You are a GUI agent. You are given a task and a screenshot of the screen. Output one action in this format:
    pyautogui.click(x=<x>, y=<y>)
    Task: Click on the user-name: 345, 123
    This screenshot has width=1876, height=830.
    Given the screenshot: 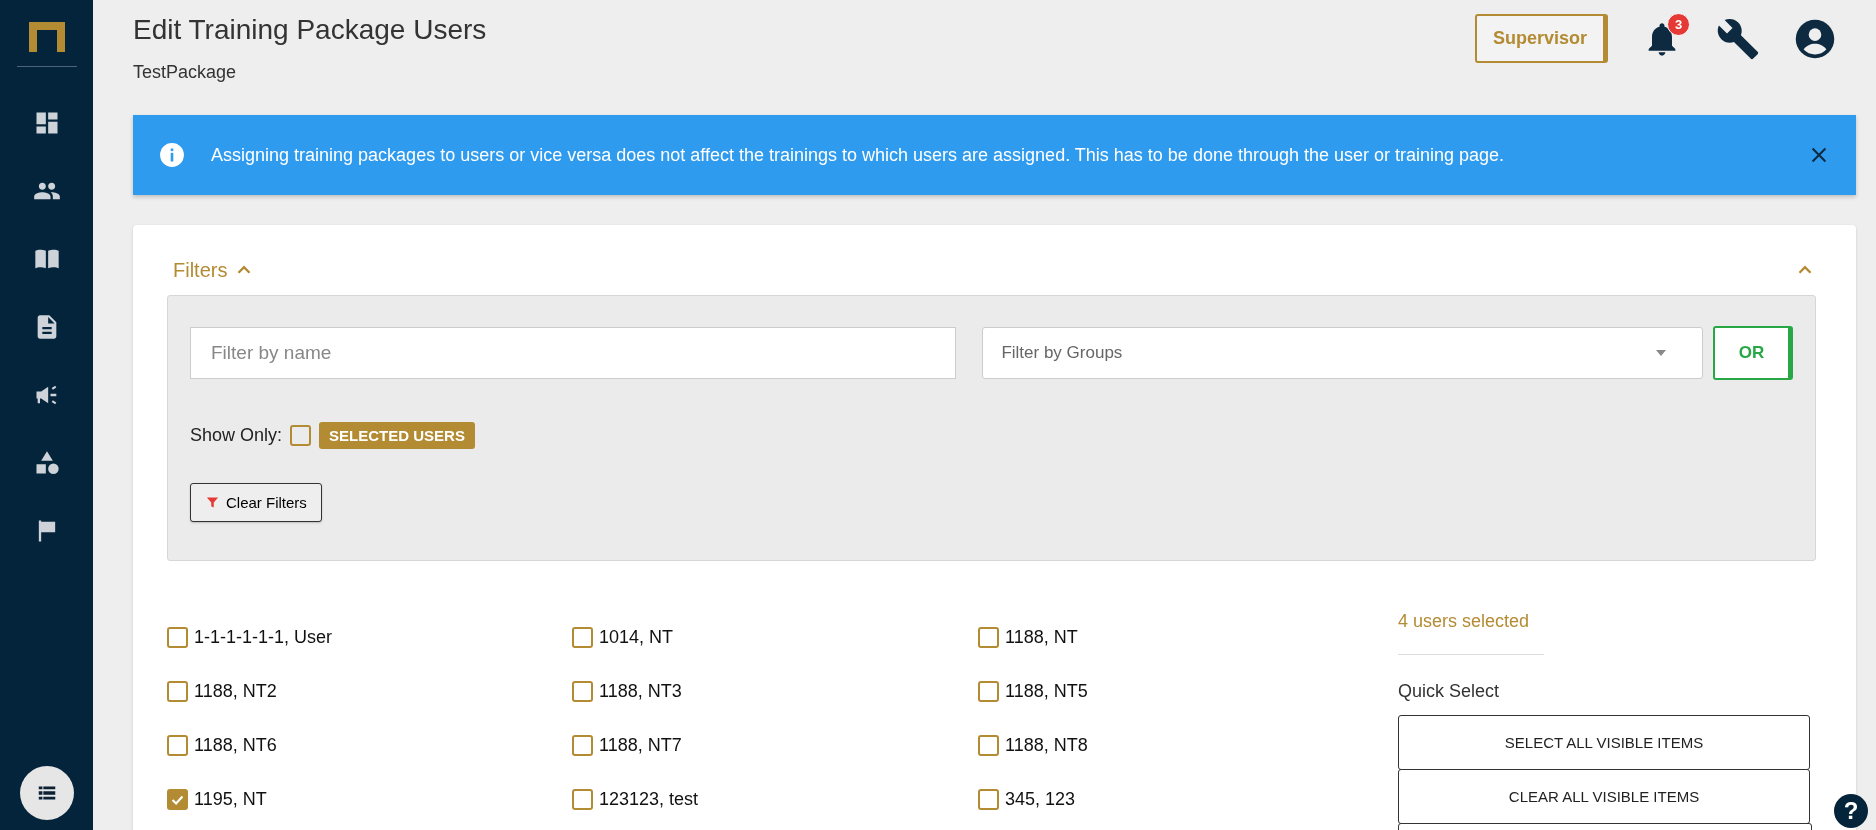 What is the action you would take?
    pyautogui.click(x=1040, y=799)
    